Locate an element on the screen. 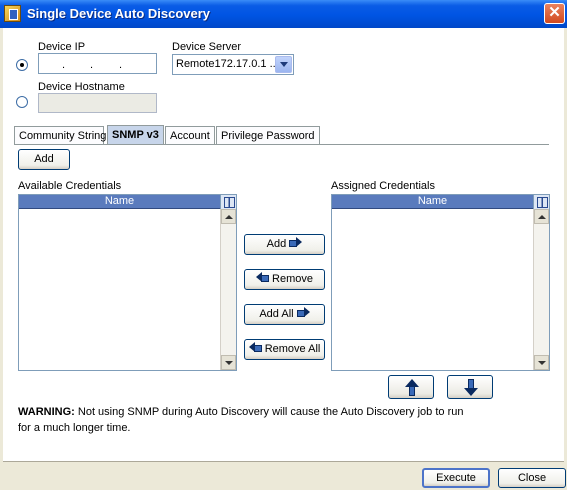 The width and height of the screenshot is (567, 490). add-button-label: Add is located at coordinates (276, 244).